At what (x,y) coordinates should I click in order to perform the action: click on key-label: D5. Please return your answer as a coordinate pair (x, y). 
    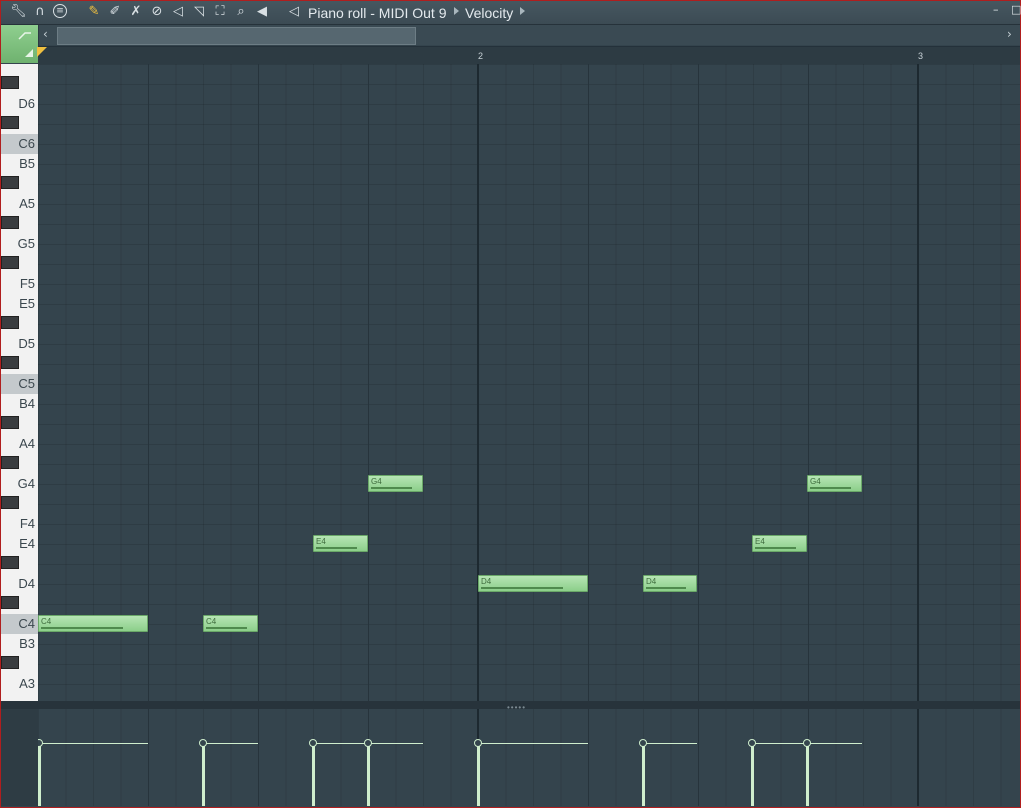
    Looking at the image, I should click on (26, 343).